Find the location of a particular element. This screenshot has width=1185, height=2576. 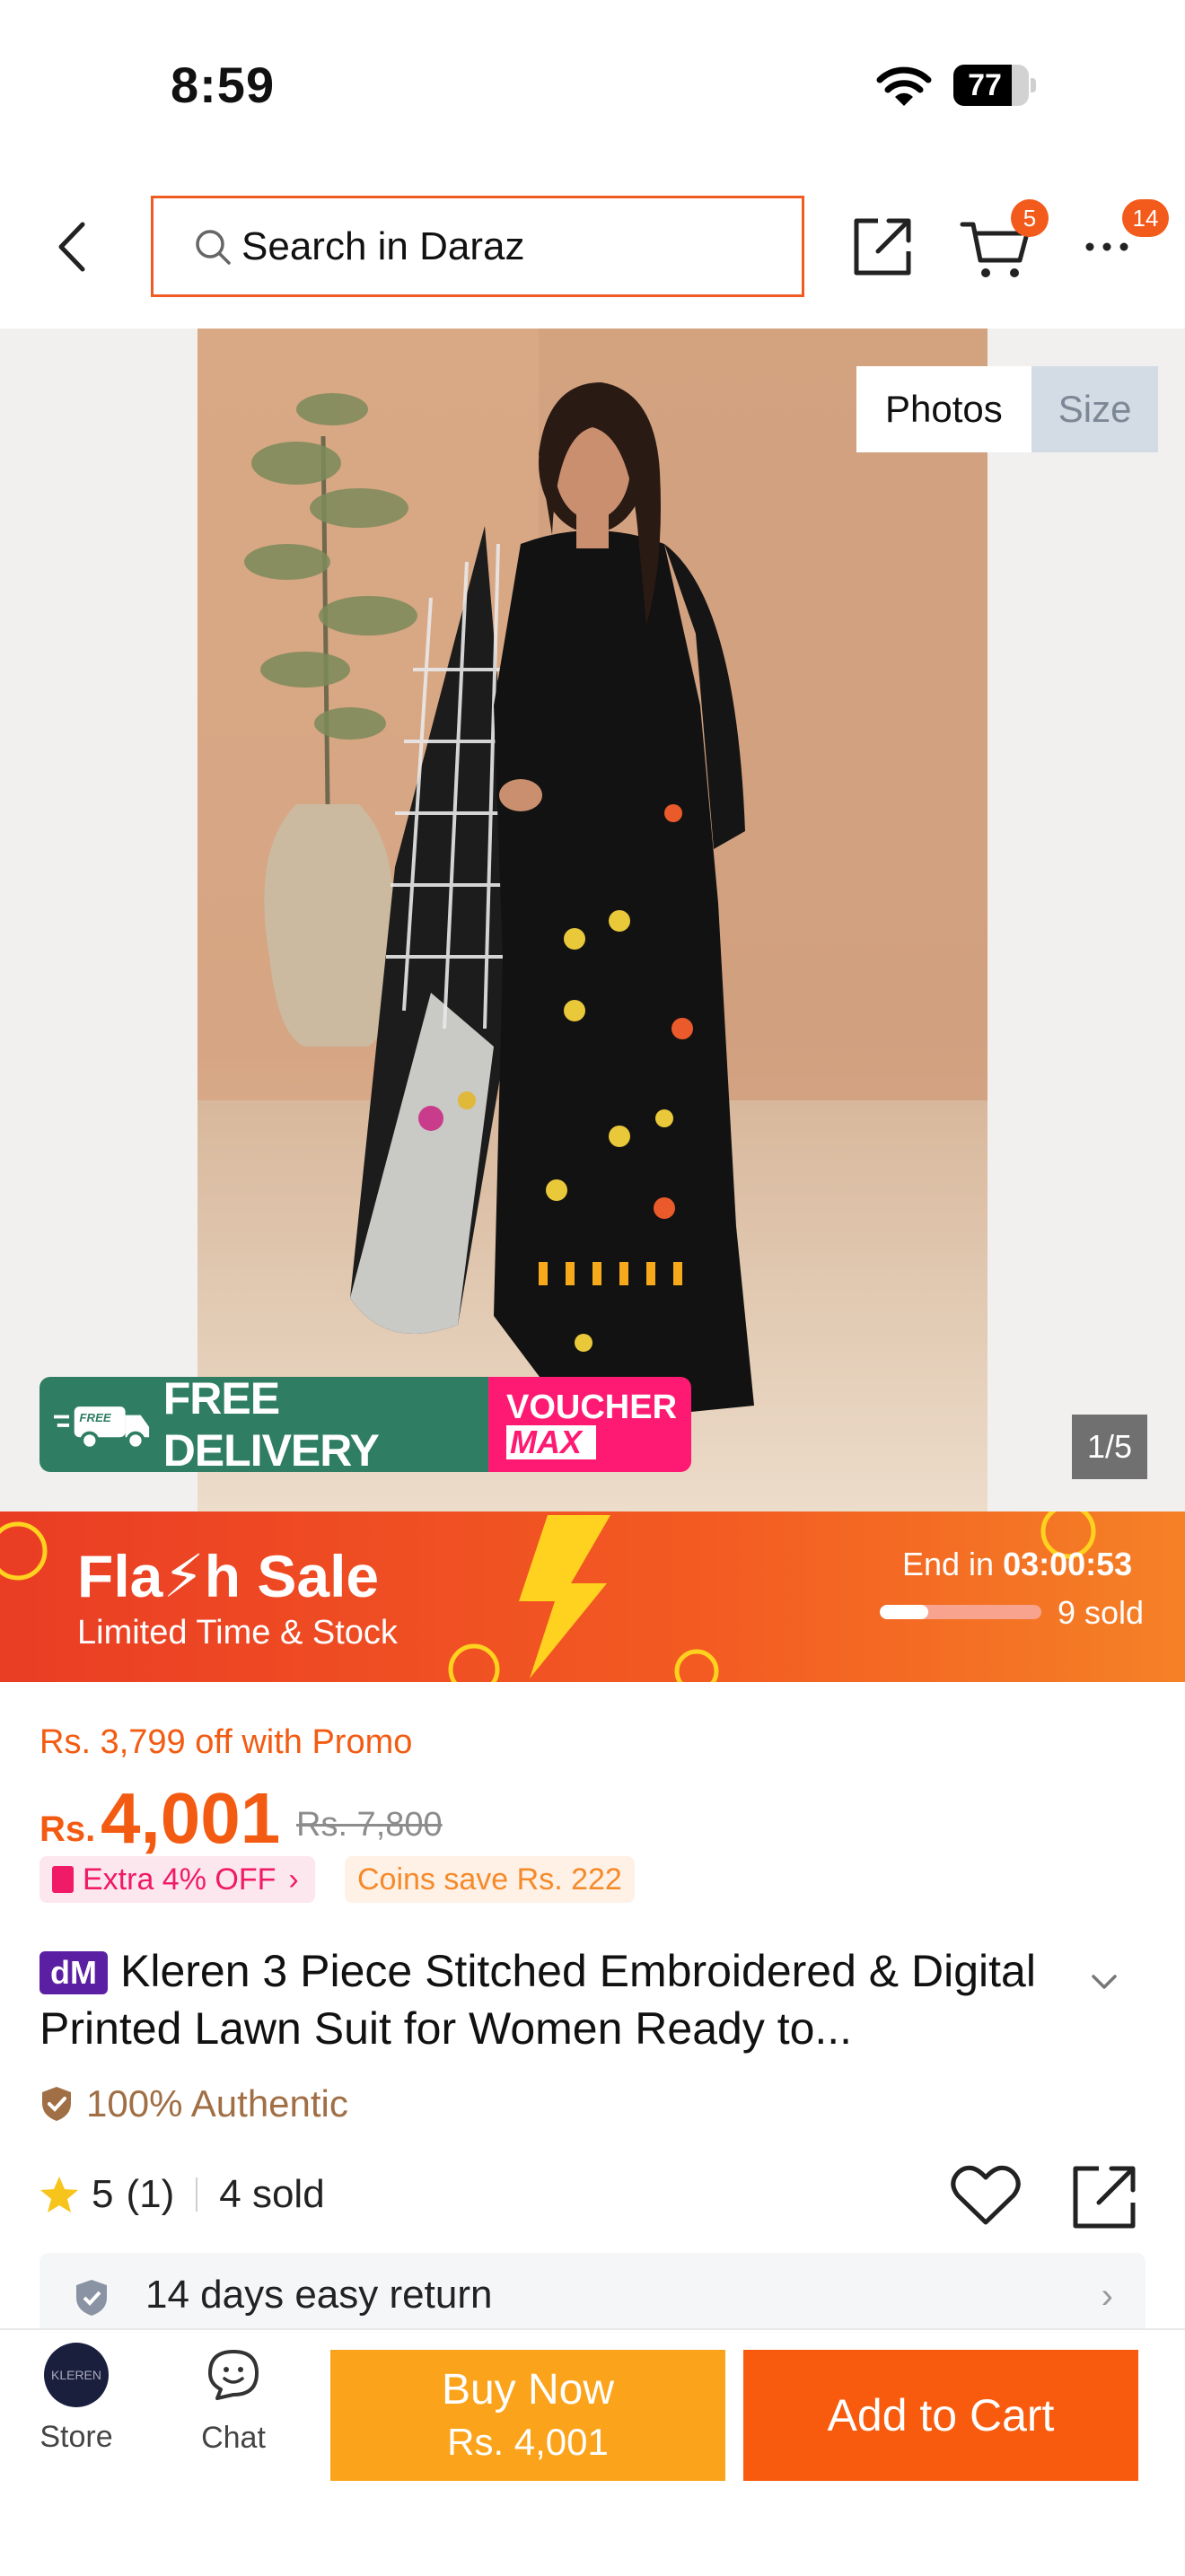

authentic-text: 100% Authentic is located at coordinates (217, 2103).